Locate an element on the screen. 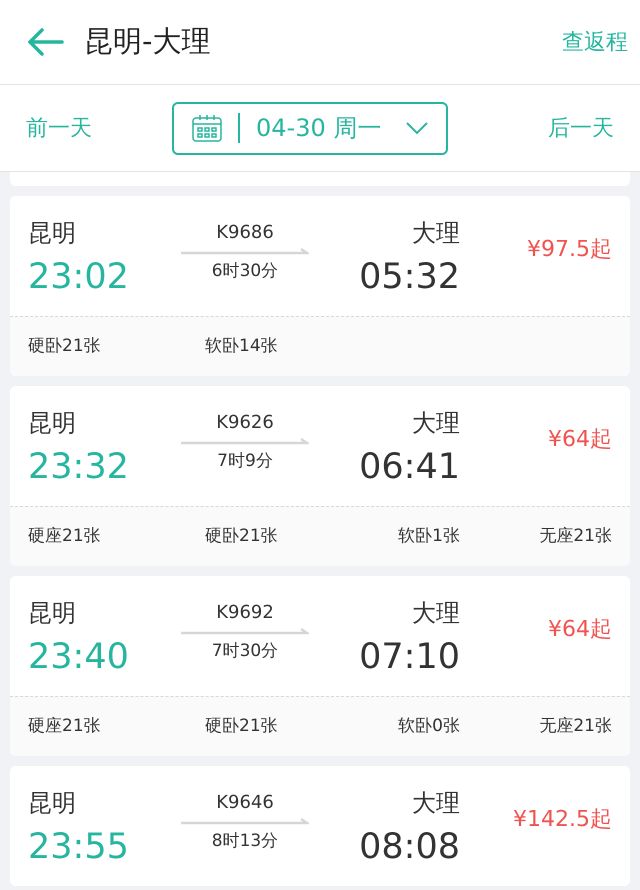  departure-time: 23:32 is located at coordinates (79, 467).